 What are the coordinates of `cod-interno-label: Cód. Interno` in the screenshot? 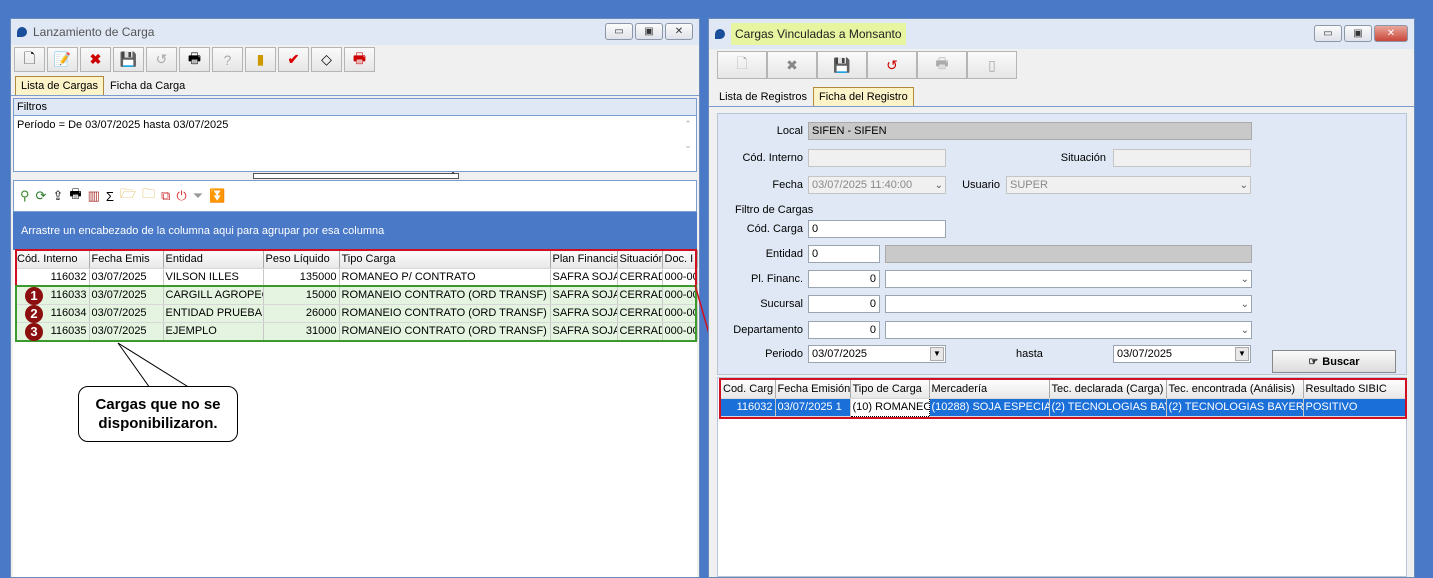 It's located at (772, 158).